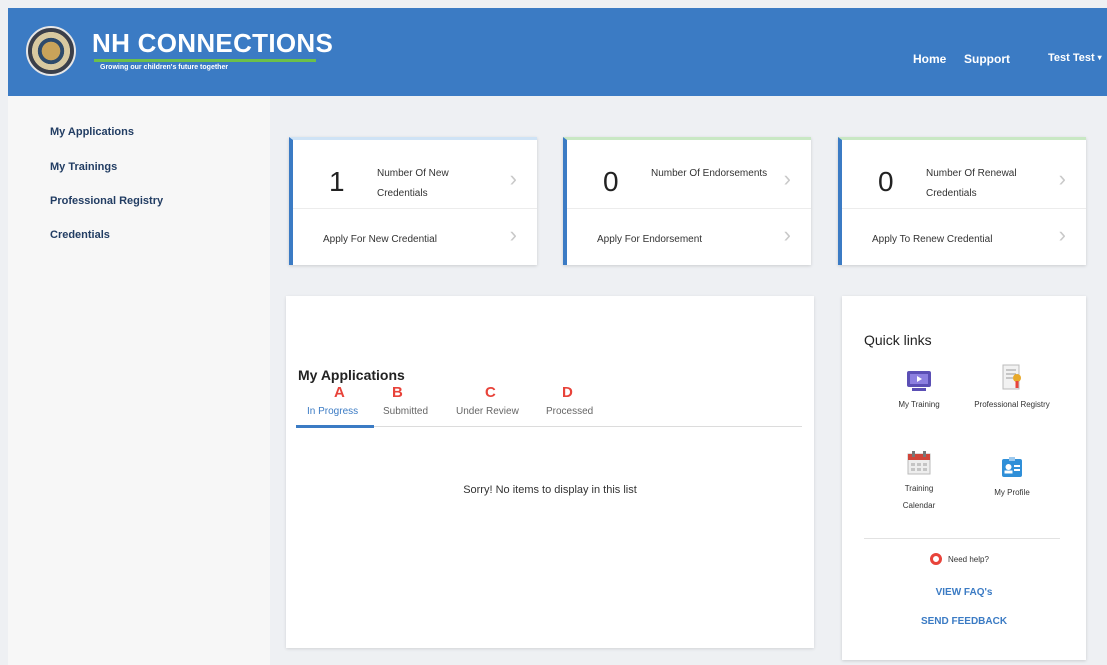 The image size is (1107, 665). What do you see at coordinates (919, 381) in the screenshot?
I see `video-player-icon` at bounding box center [919, 381].